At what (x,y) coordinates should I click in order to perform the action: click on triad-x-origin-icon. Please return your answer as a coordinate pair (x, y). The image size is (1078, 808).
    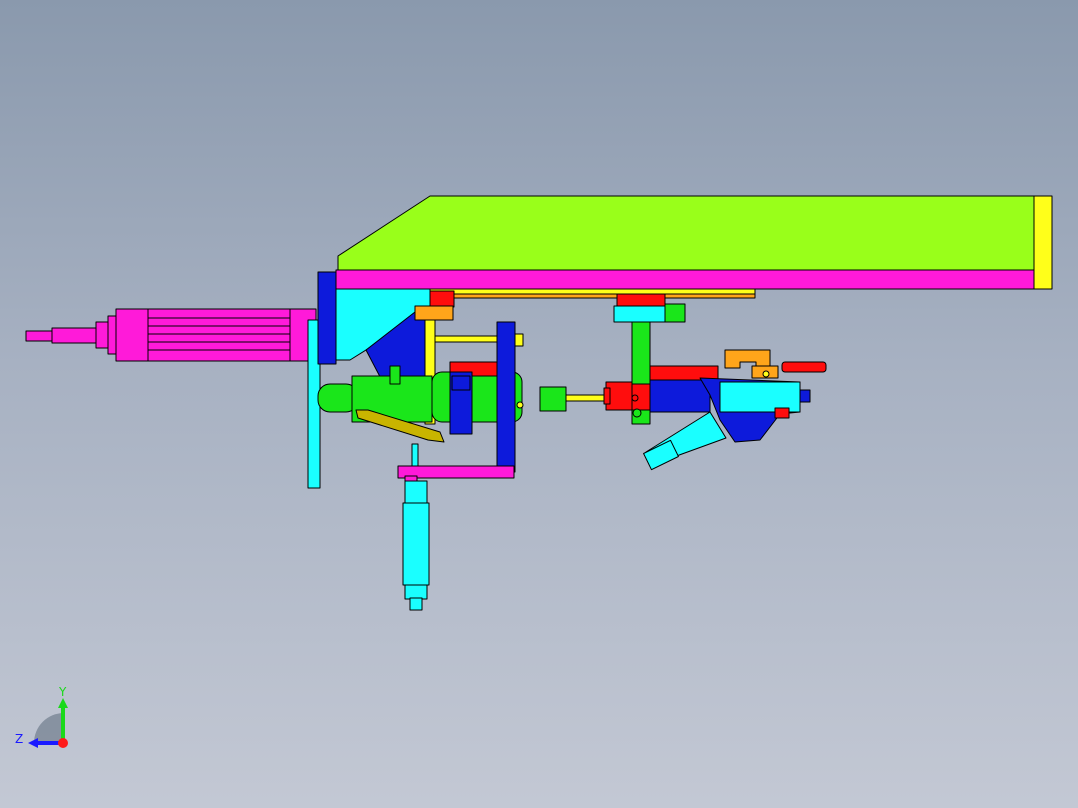
    Looking at the image, I should click on (63, 743).